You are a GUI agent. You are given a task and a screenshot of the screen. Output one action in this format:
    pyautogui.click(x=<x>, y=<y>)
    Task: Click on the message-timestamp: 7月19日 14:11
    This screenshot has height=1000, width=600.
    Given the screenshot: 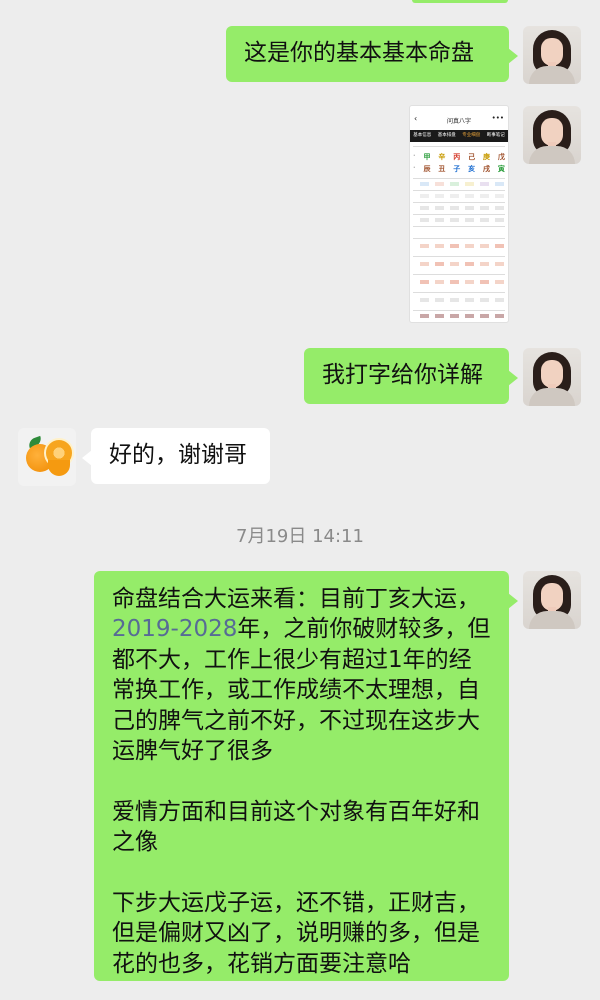 What is the action you would take?
    pyautogui.click(x=300, y=536)
    